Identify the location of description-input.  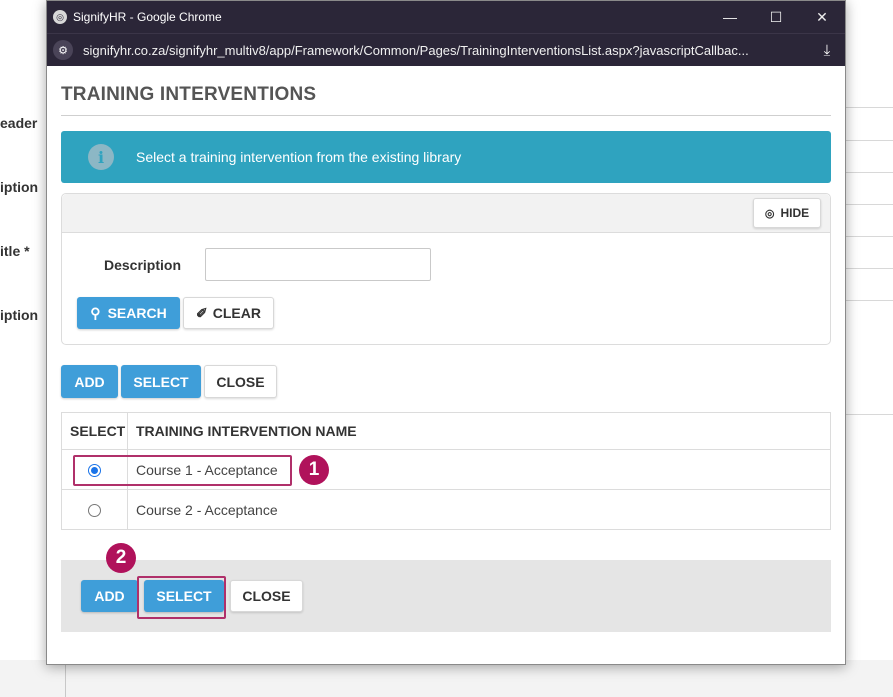
(318, 264).